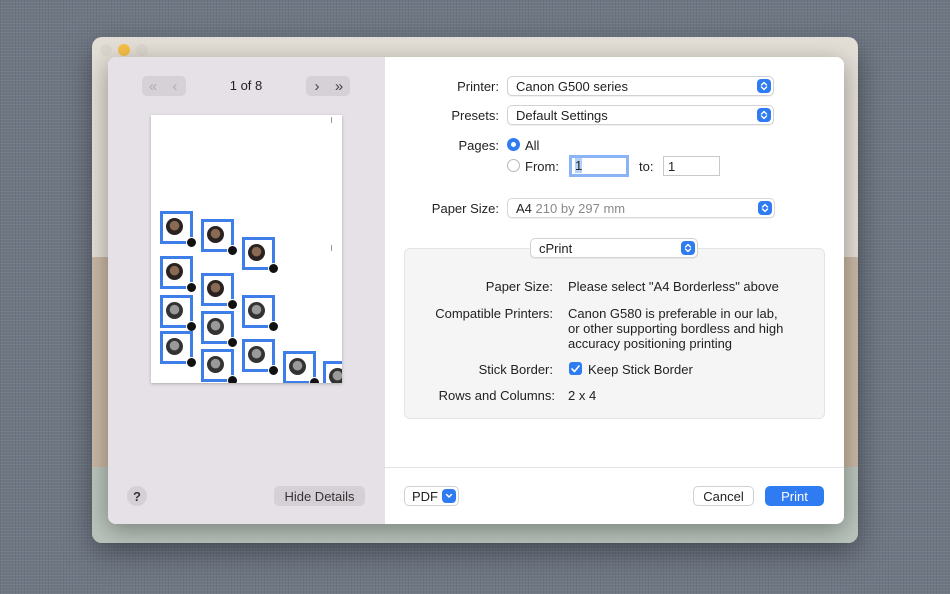 The height and width of the screenshot is (594, 950). Describe the element at coordinates (496, 395) in the screenshot. I see `rows-columns-label: Rows and Columns:` at that location.